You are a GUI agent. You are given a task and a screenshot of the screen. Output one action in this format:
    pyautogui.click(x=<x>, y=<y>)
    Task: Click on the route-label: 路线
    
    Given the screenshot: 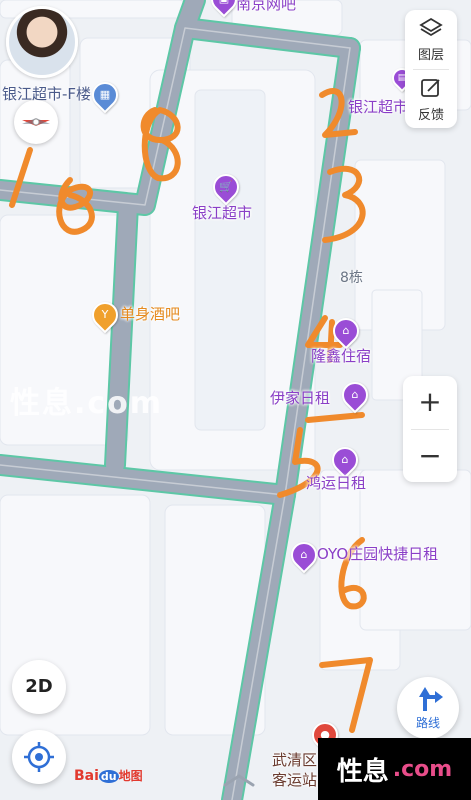 What is the action you would take?
    pyautogui.click(x=427, y=723)
    